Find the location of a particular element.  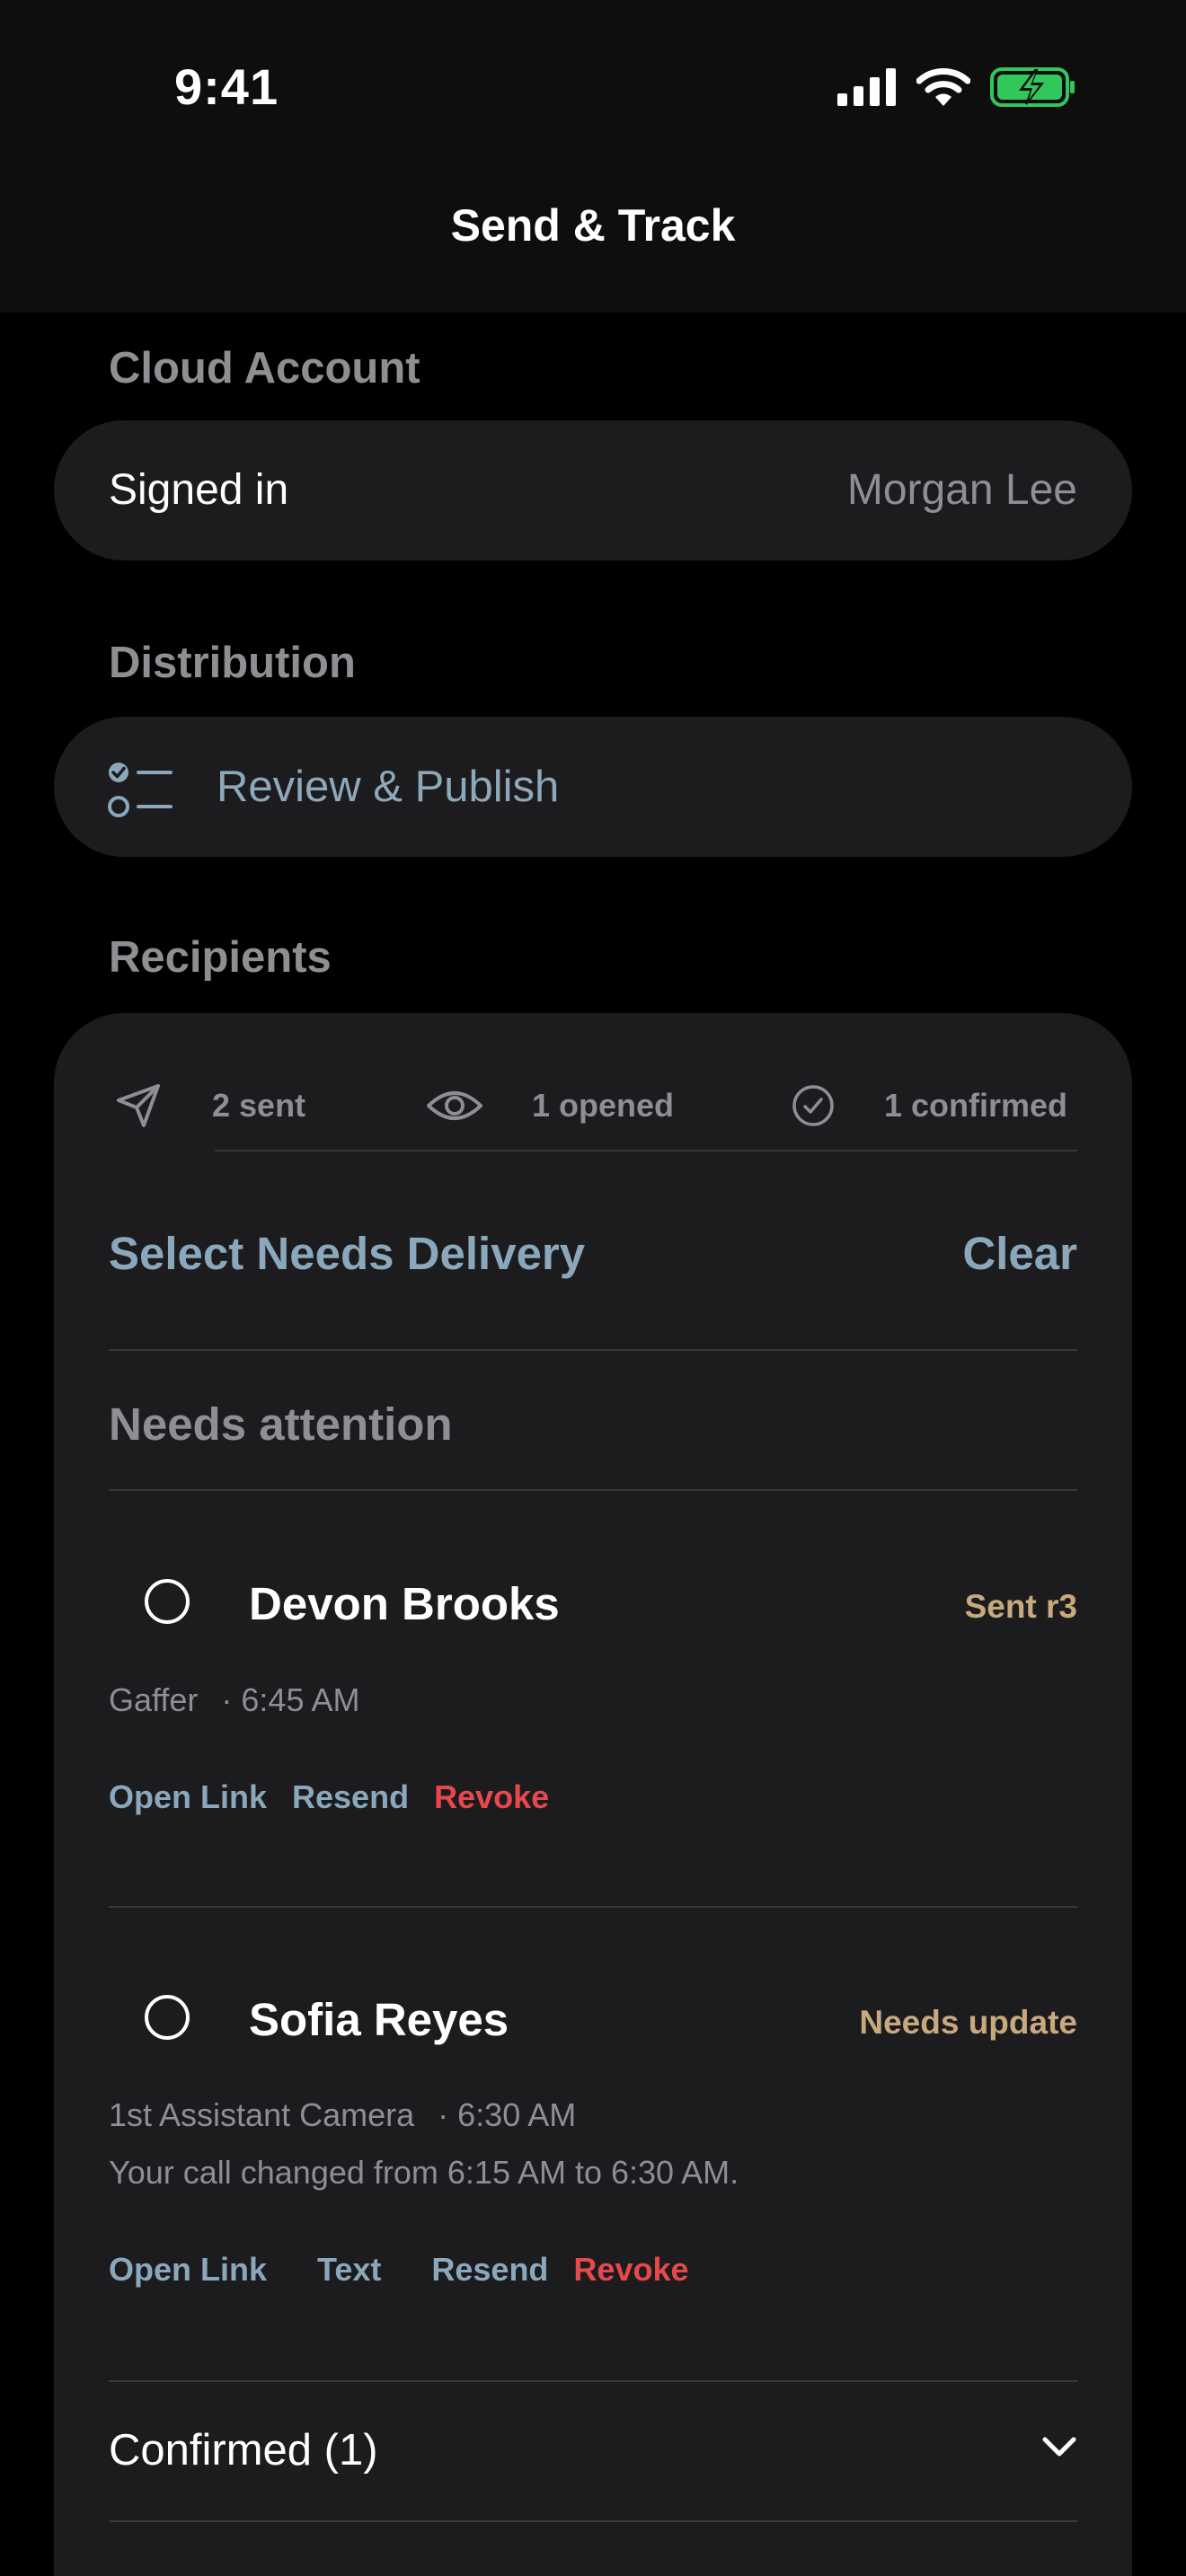

clear-button: Clear is located at coordinates (1019, 1253).